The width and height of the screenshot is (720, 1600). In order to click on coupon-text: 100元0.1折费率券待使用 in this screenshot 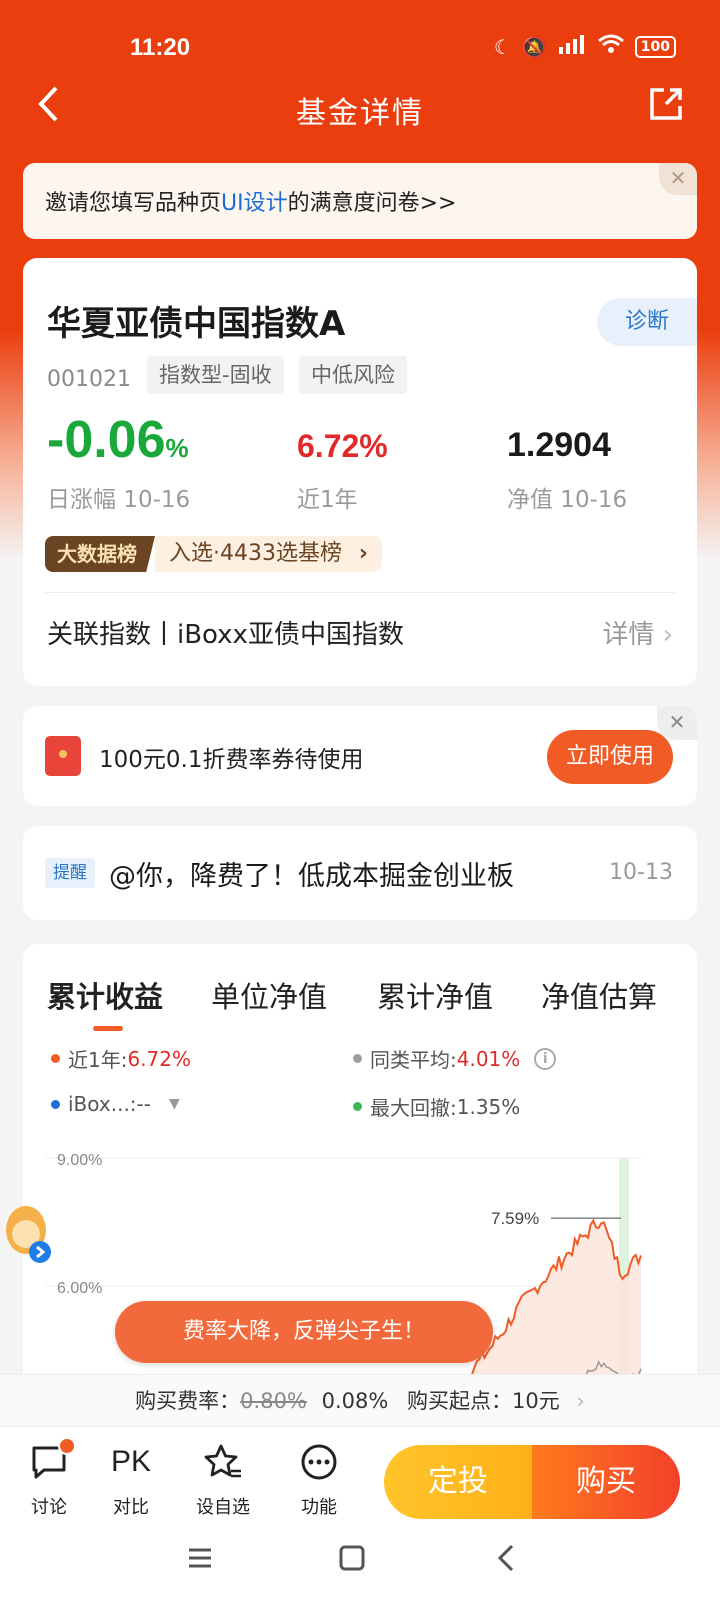, I will do `click(231, 760)`.